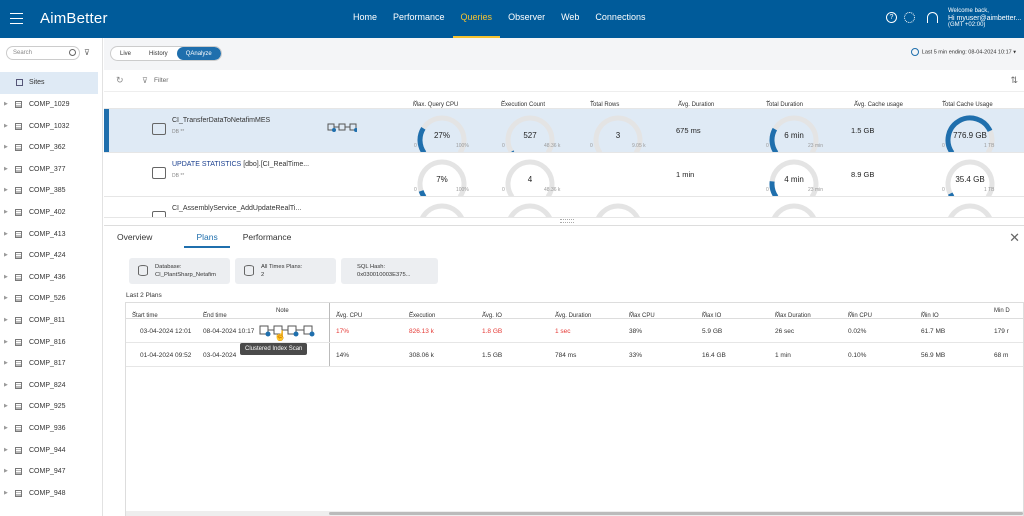  What do you see at coordinates (221, 120) in the screenshot?
I see `query-name: CI_TransferDataToNetafimMES` at bounding box center [221, 120].